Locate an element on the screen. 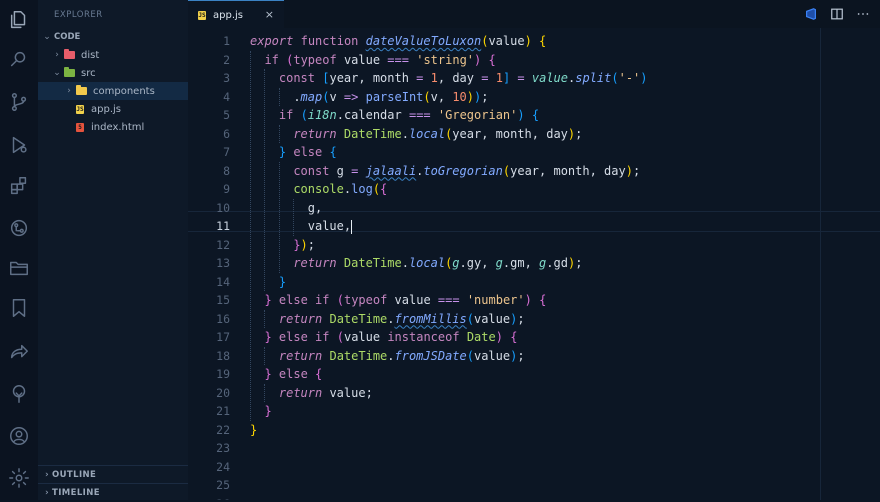  extensions-icon is located at coordinates (19, 186).